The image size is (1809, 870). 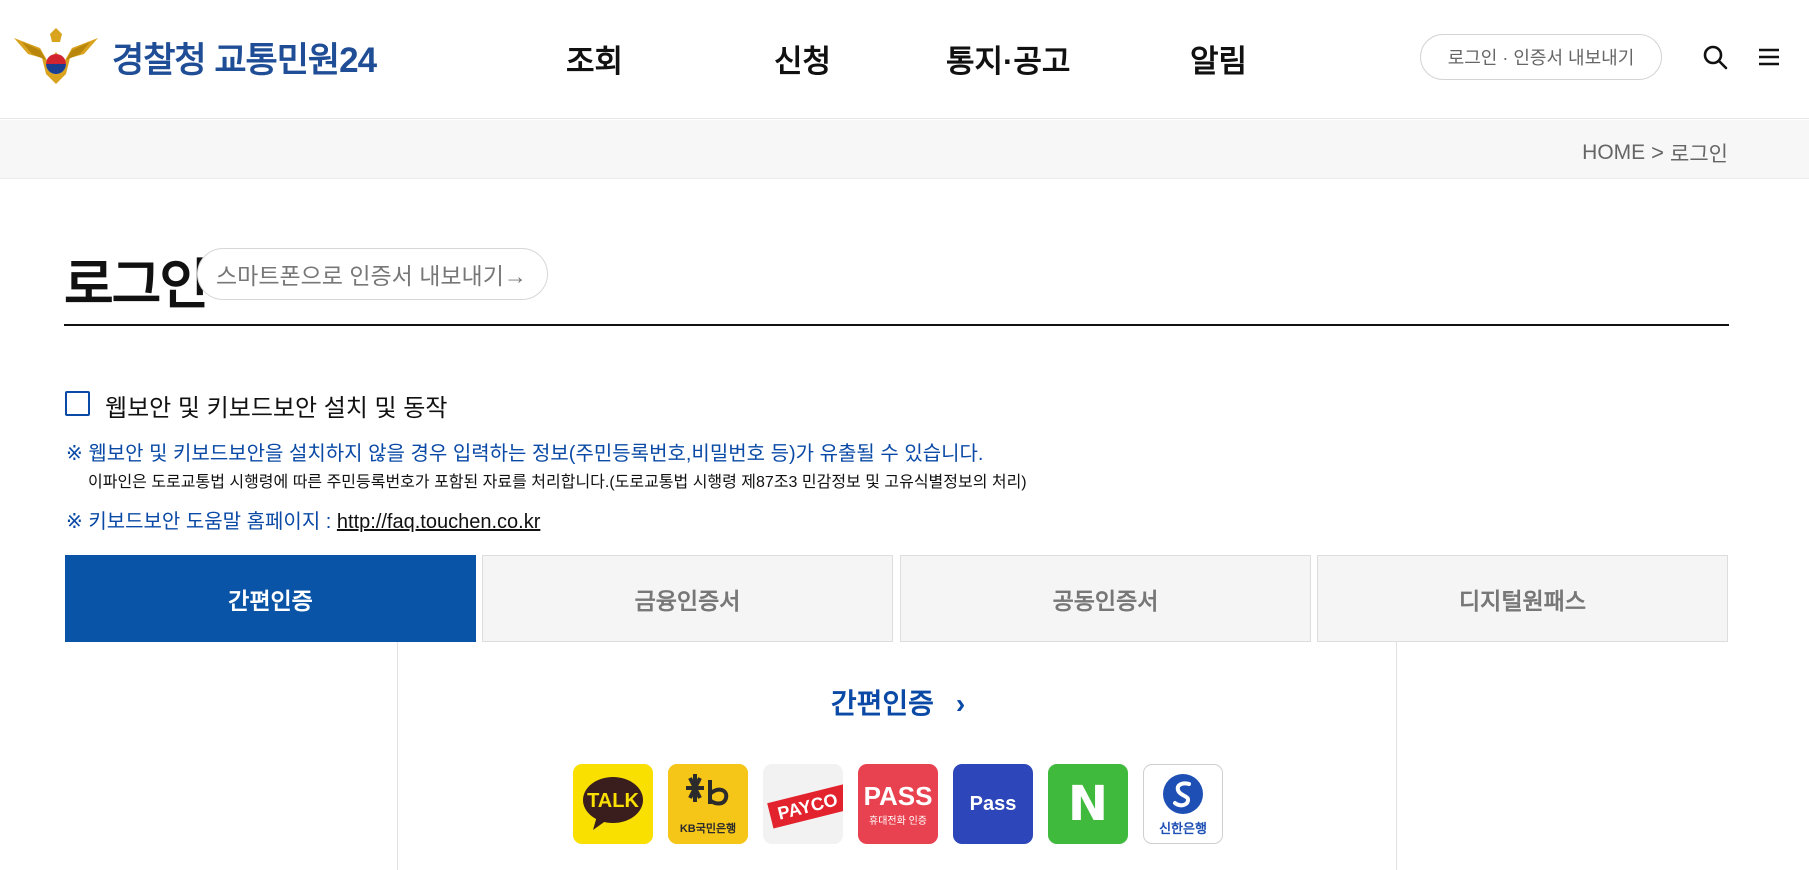 I want to click on provider-pass-carrier-button: PASS 휴대전화 인증, so click(x=898, y=804).